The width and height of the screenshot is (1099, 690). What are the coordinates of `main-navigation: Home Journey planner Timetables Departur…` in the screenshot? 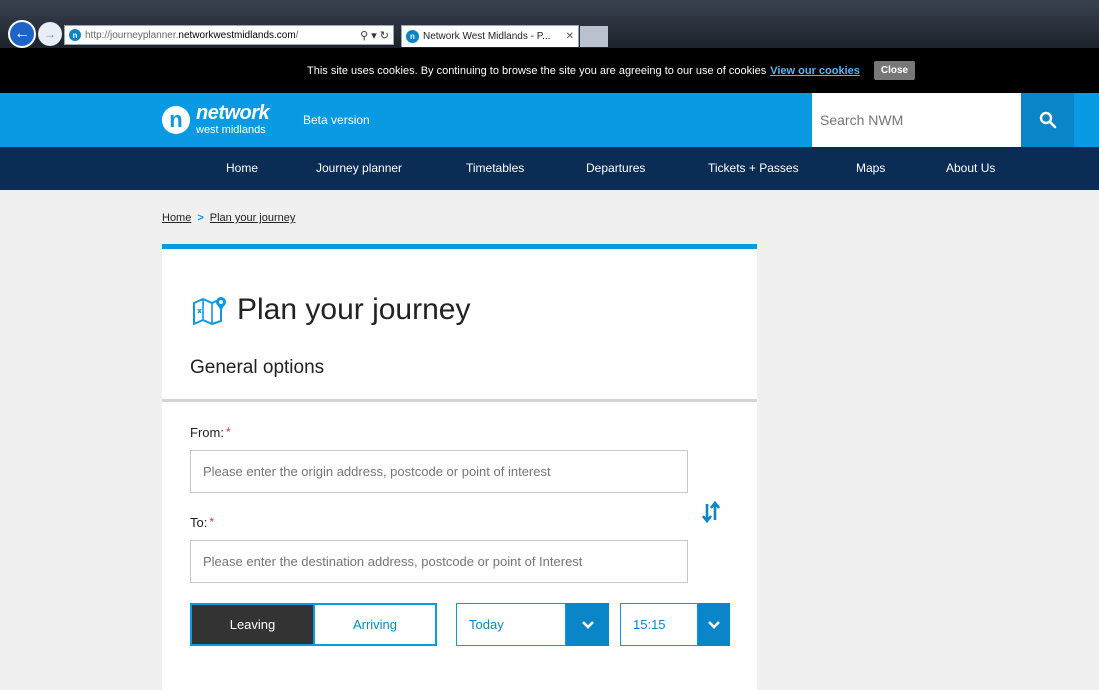 It's located at (549, 168).